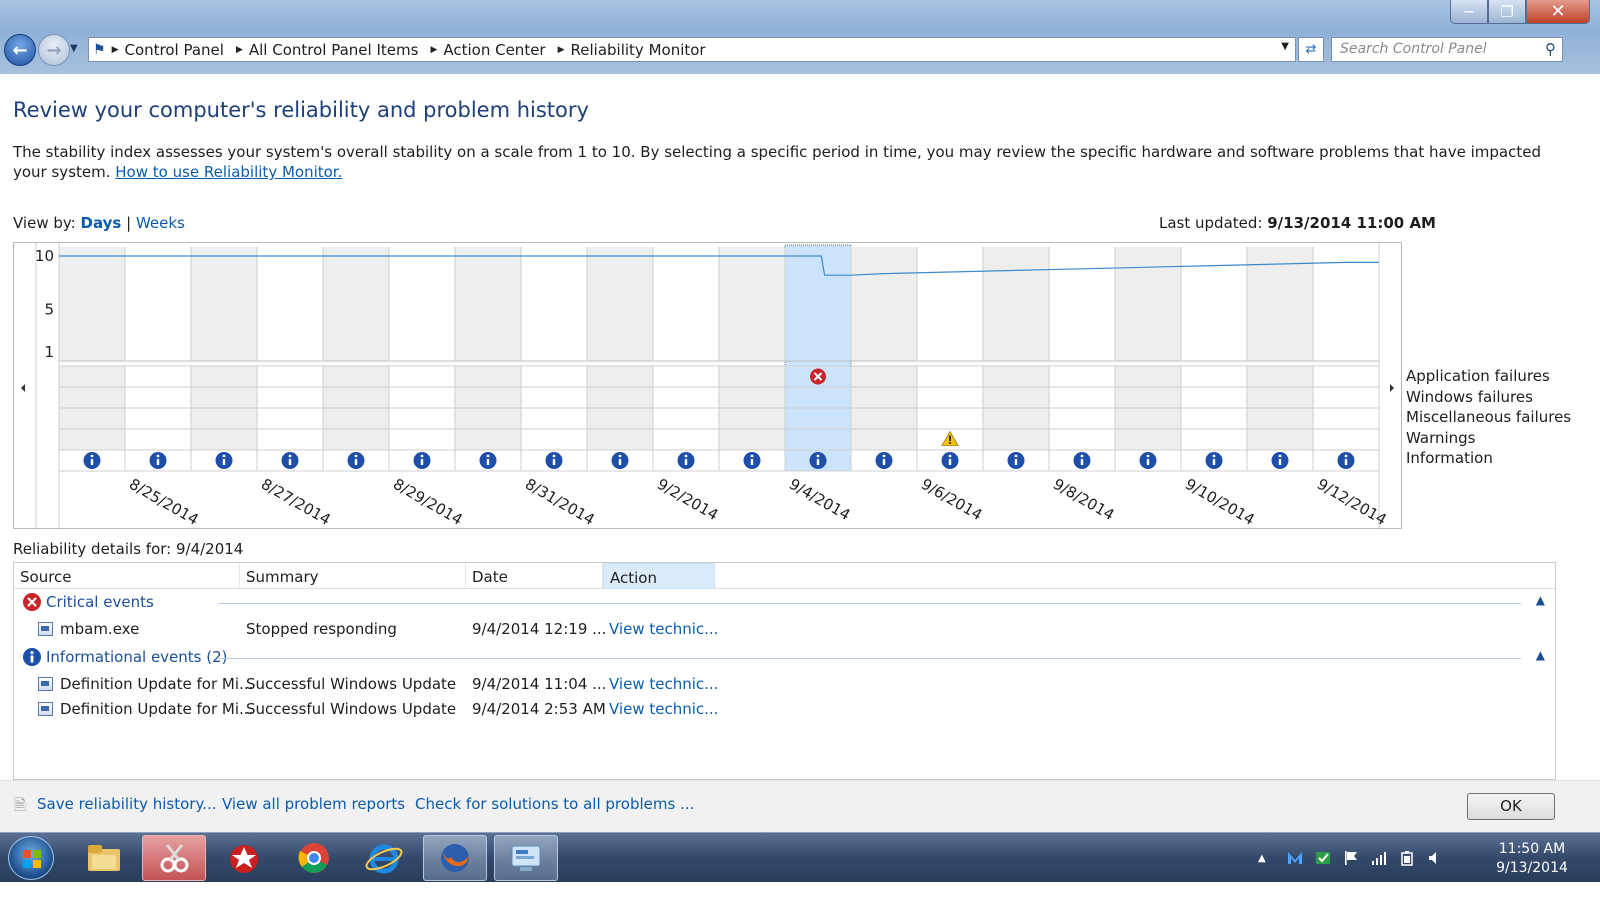 Image resolution: width=1600 pixels, height=900 pixels. Describe the element at coordinates (32, 657) in the screenshot. I see `info-icon` at that location.